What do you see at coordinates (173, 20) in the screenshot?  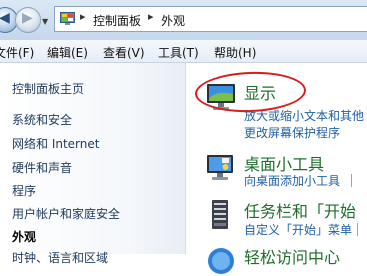 I see `breadcrumb-appearance: 外观` at bounding box center [173, 20].